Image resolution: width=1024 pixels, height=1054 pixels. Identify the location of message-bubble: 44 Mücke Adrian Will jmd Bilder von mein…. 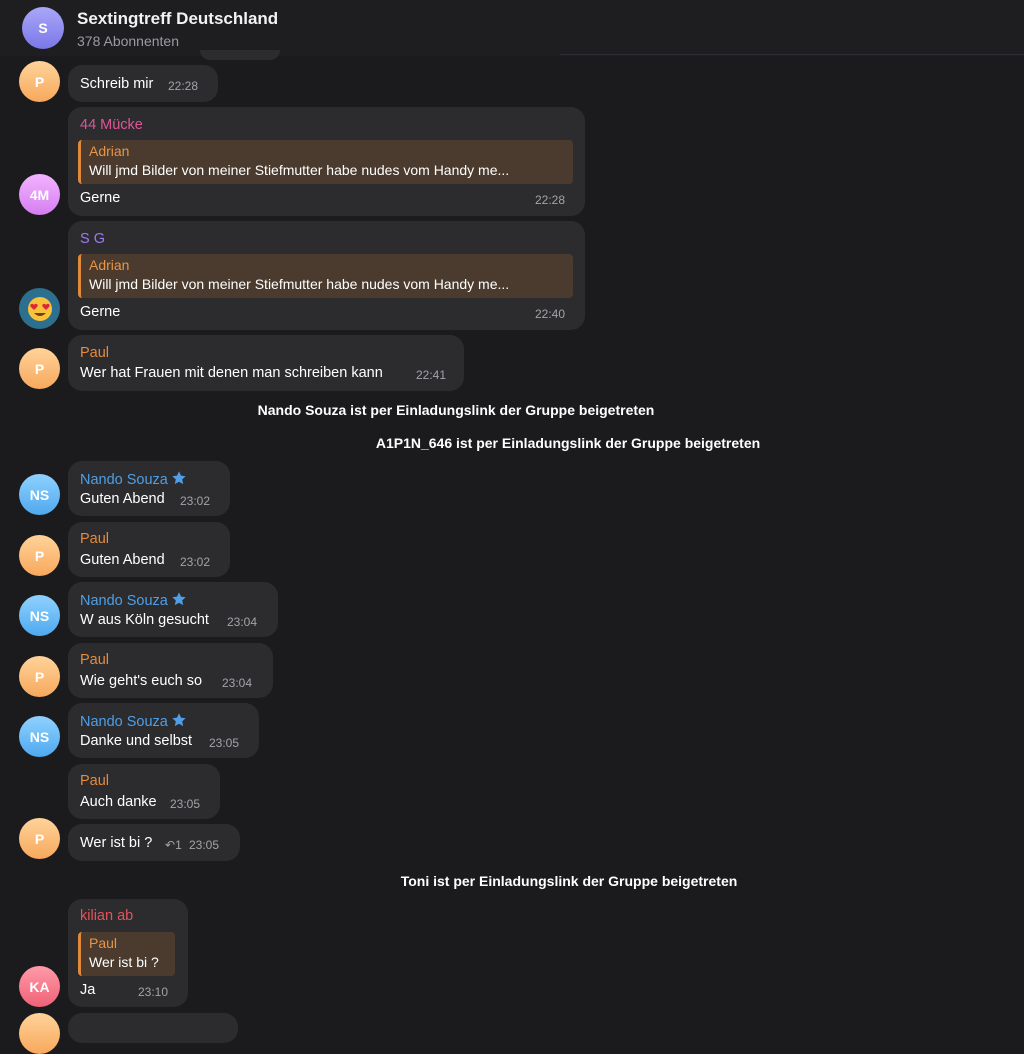
(326, 161).